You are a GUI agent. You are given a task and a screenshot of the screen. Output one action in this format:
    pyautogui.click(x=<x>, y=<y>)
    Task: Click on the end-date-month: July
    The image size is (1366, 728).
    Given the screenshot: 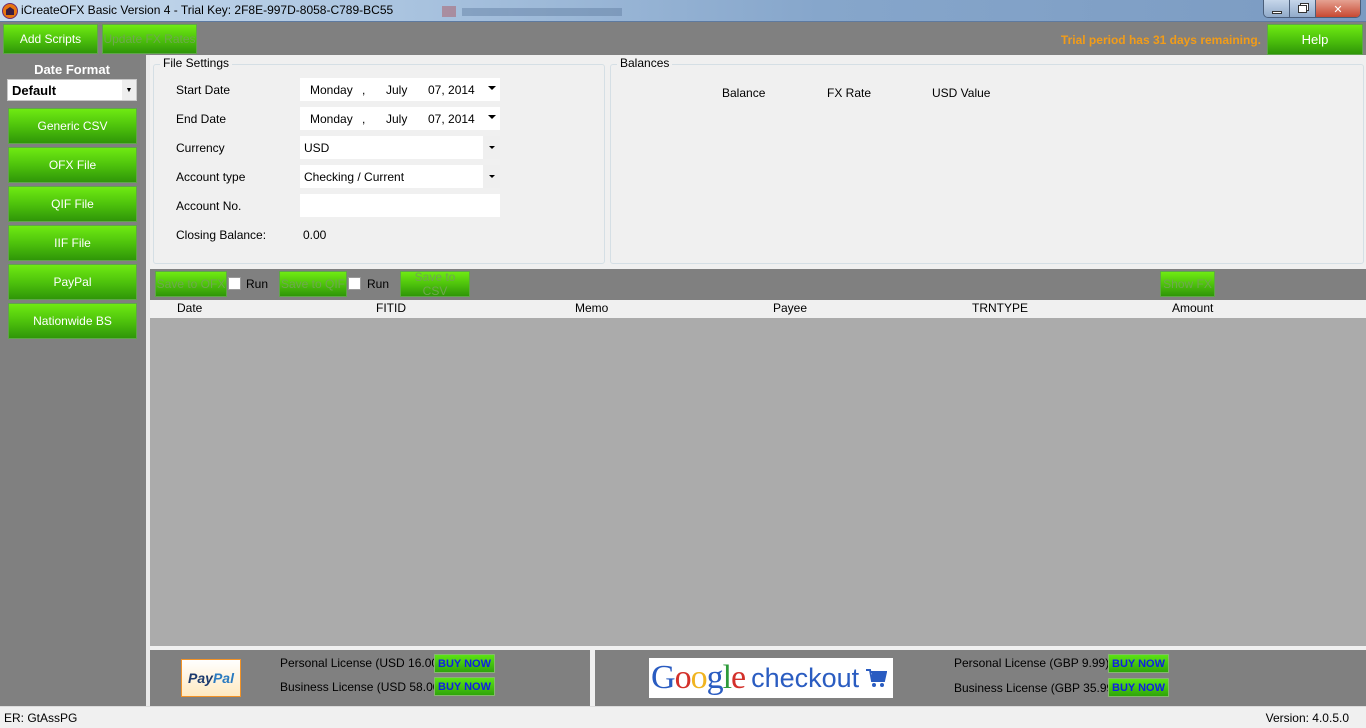 What is the action you would take?
    pyautogui.click(x=397, y=119)
    